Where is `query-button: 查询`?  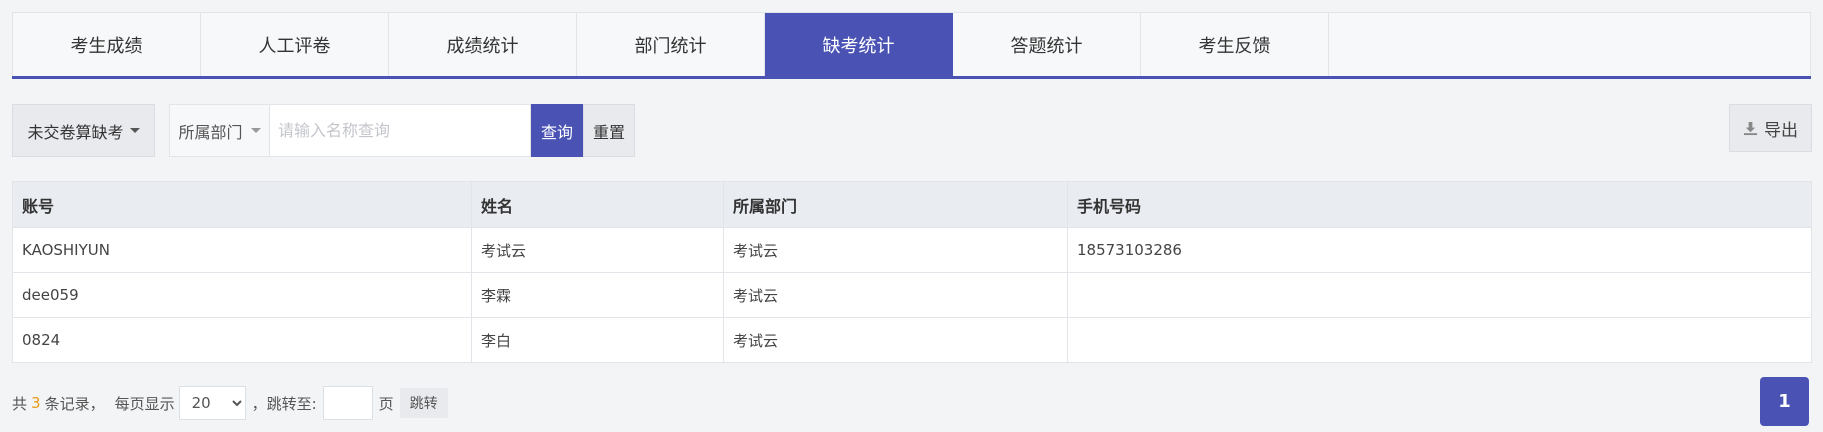 query-button: 查询 is located at coordinates (557, 130).